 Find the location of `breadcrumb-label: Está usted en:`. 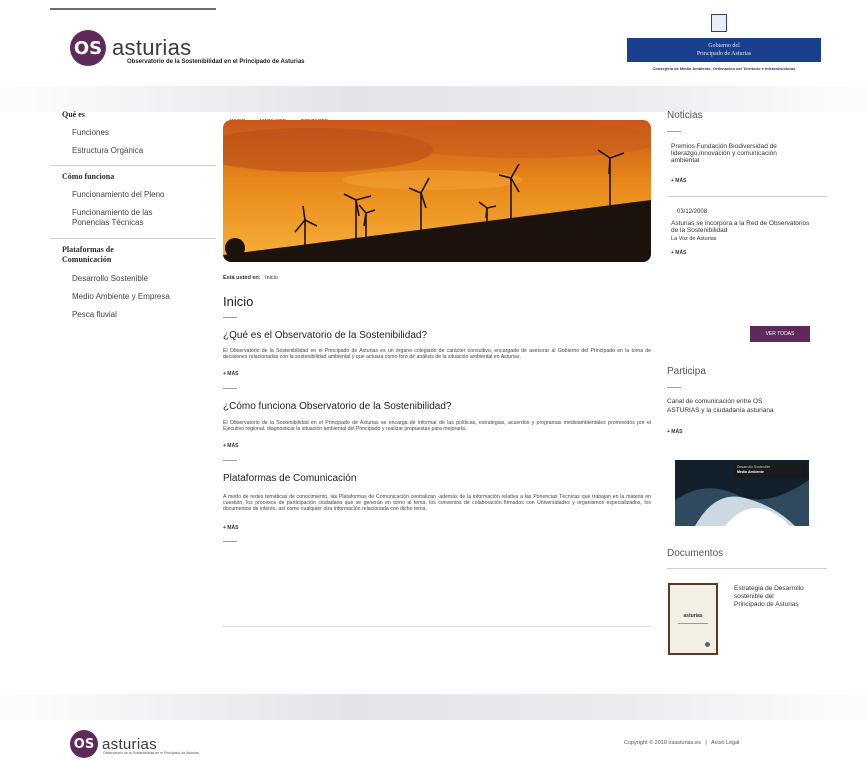

breadcrumb-label: Está usted en: is located at coordinates (242, 278).